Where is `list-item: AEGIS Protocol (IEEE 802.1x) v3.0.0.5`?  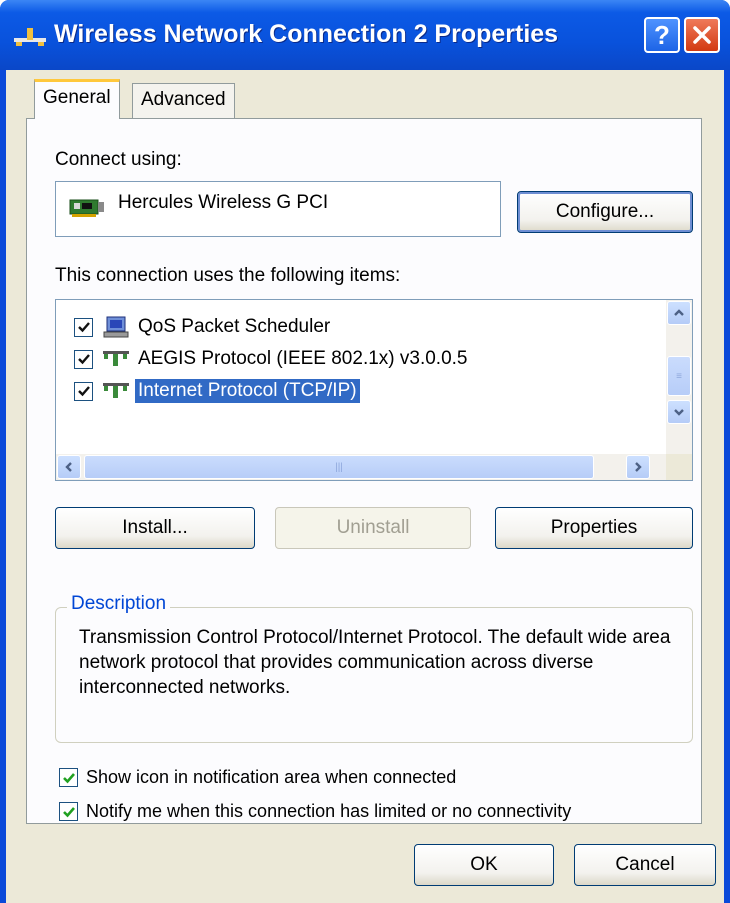
list-item: AEGIS Protocol (IEEE 802.1x) v3.0.0.5 is located at coordinates (272, 359).